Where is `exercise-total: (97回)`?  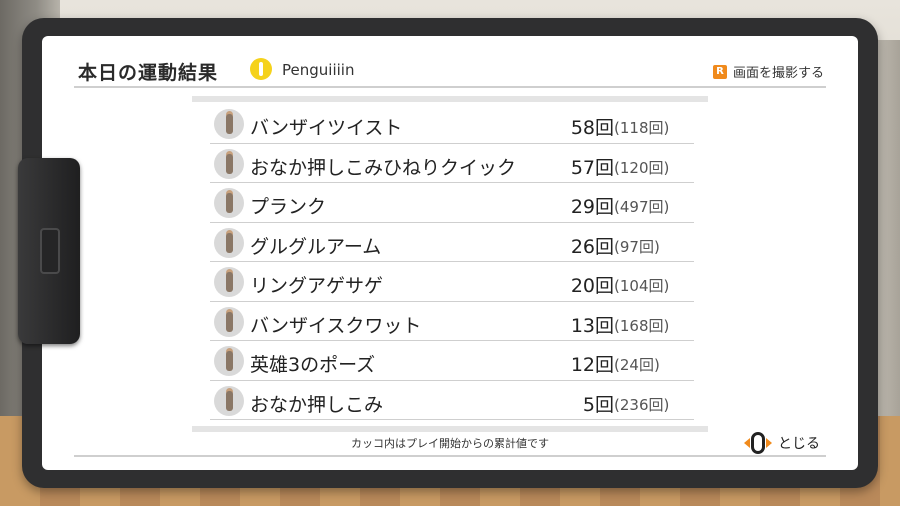 exercise-total: (97回) is located at coordinates (637, 246).